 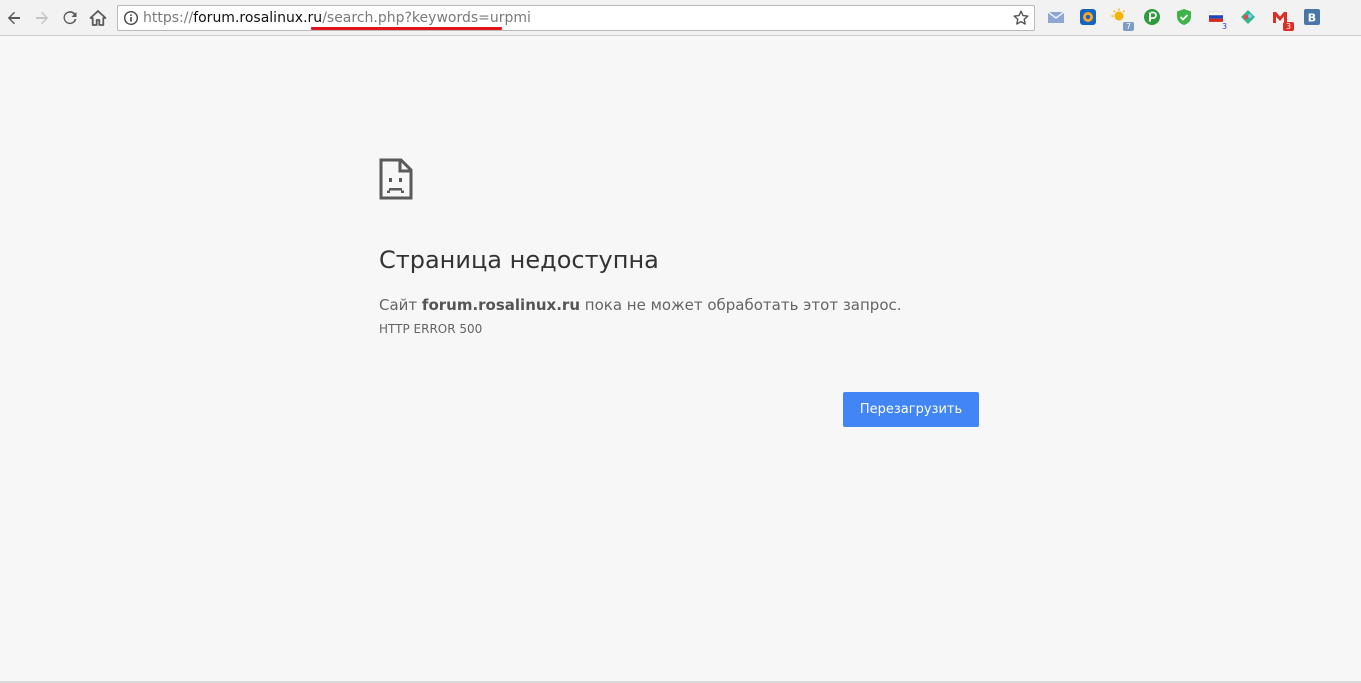 What do you see at coordinates (1288, 26) in the screenshot?
I see `gmail-badge: 3` at bounding box center [1288, 26].